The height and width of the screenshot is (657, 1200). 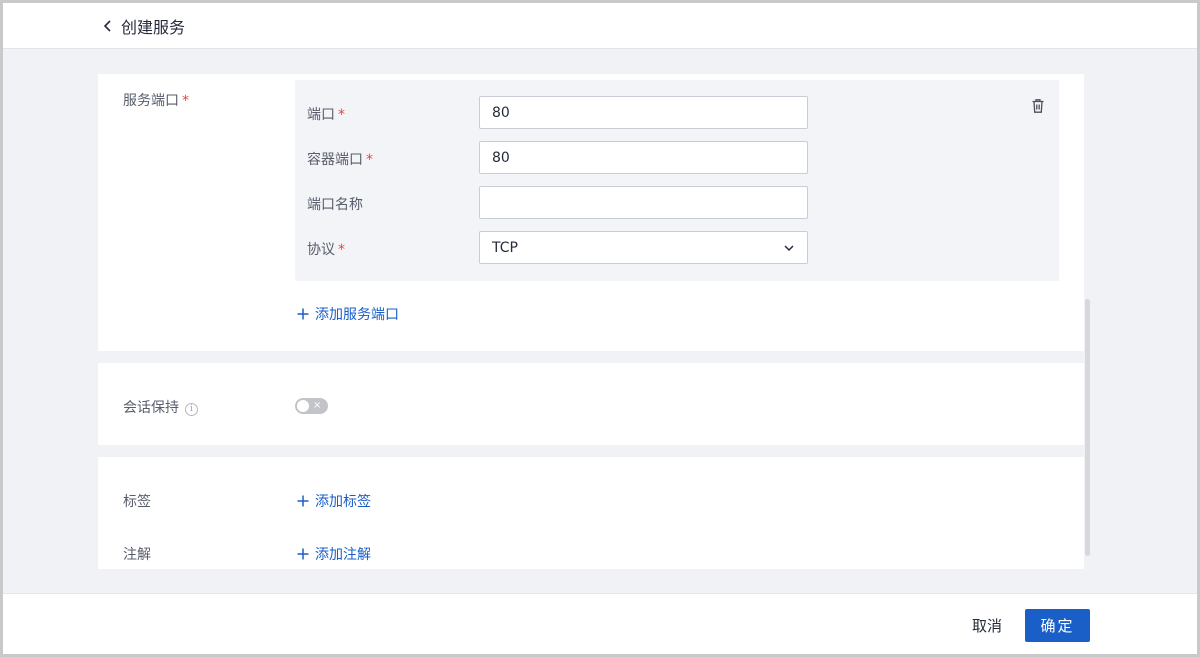 What do you see at coordinates (1038, 106) in the screenshot?
I see `trash-icon` at bounding box center [1038, 106].